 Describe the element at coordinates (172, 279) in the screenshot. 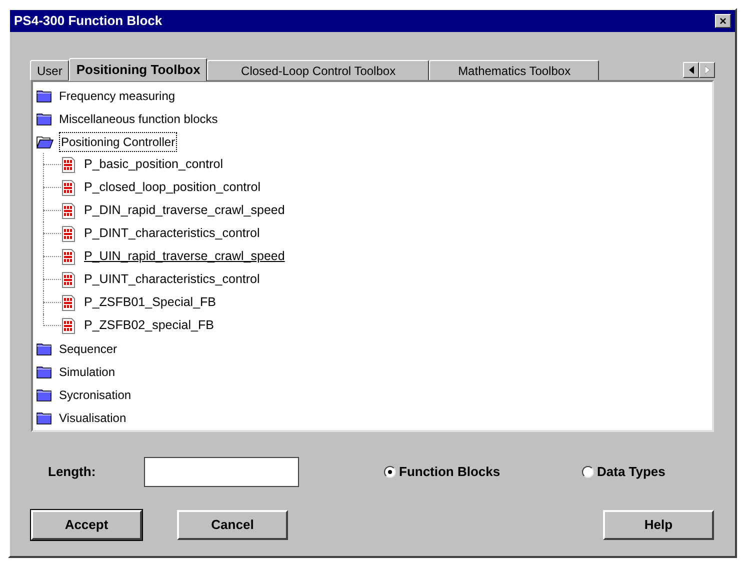

I see `tree-block-item: P_UINT_characteristics_control` at that location.